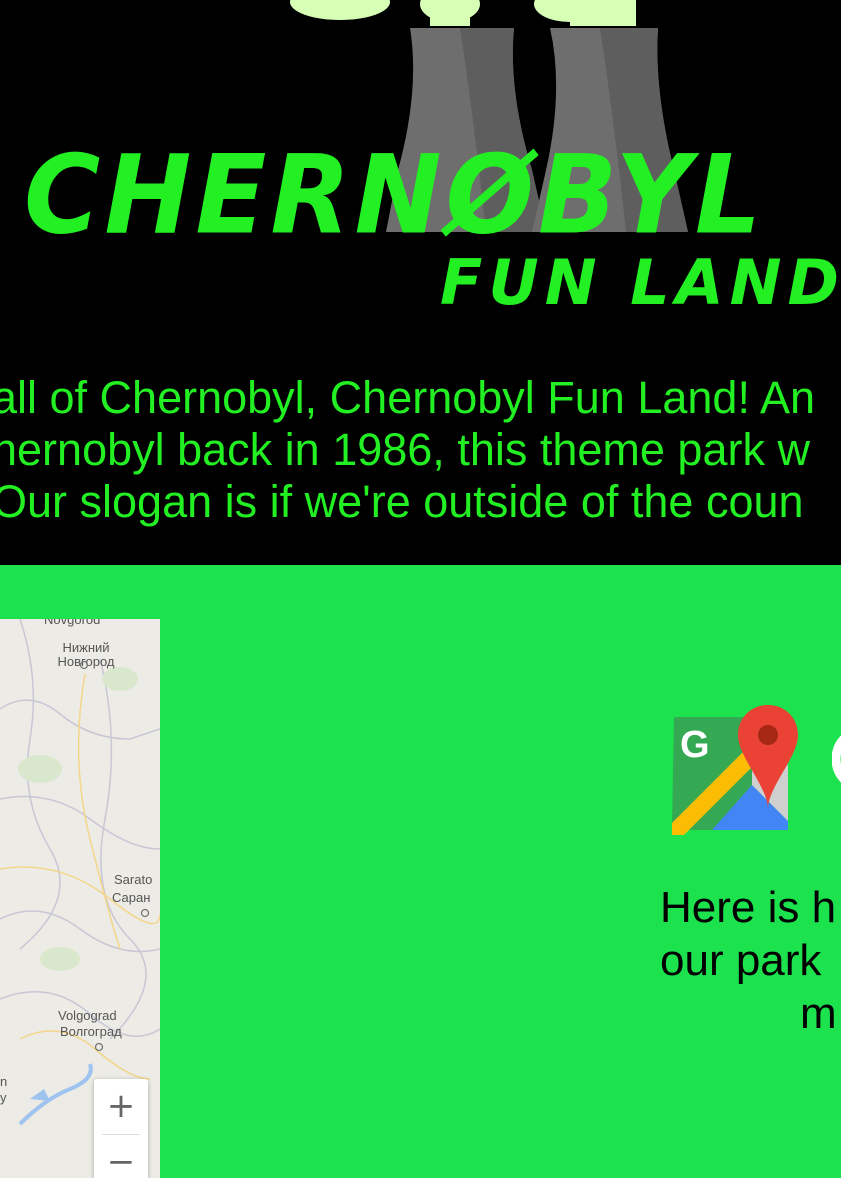 The height and width of the screenshot is (1178, 841). I want to click on map-city-cyrillic: Нижний Новгород, so click(86, 654).